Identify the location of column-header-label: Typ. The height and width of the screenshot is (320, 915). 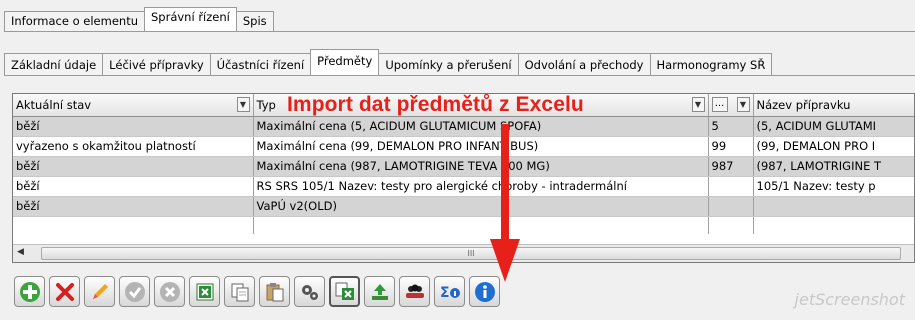
(266, 104).